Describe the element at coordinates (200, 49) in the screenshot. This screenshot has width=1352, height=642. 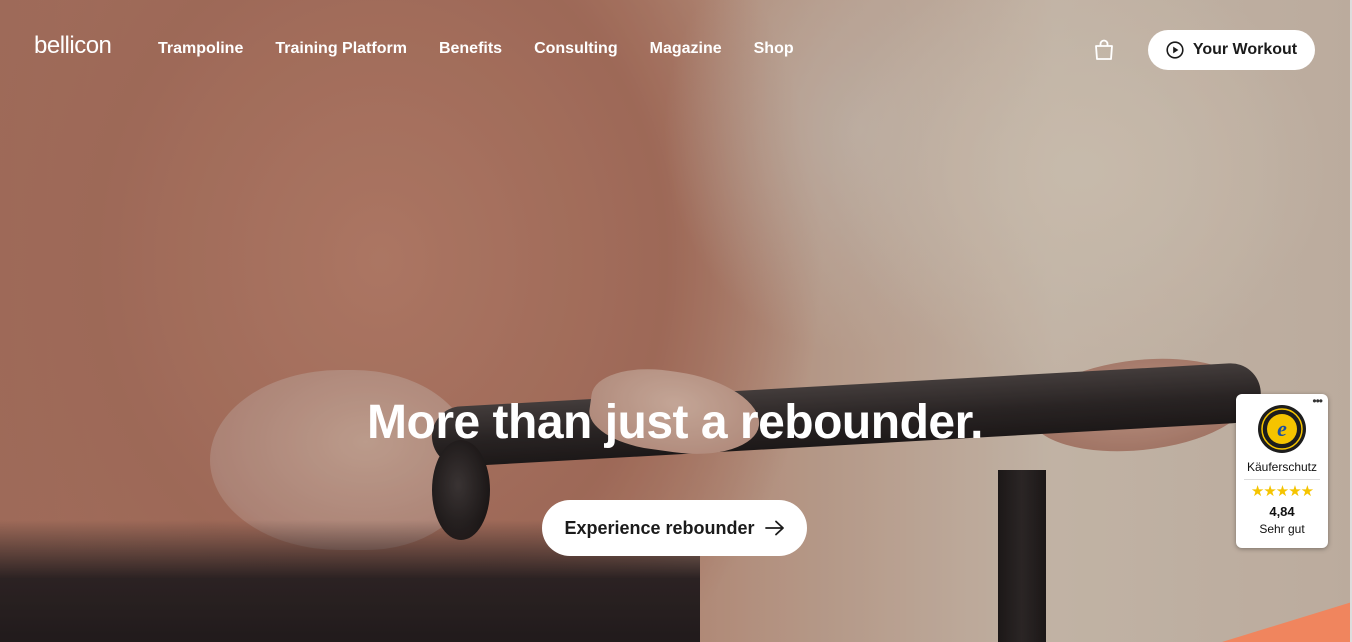
I see `nav-item-trampoline: Trampoline` at that location.